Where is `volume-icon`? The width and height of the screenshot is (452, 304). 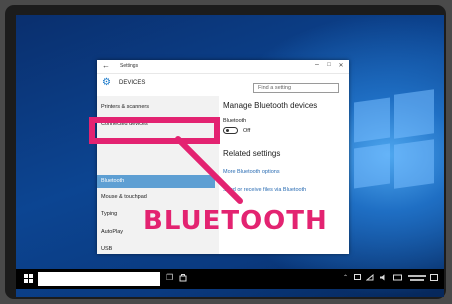
volume-icon is located at coordinates (383, 278).